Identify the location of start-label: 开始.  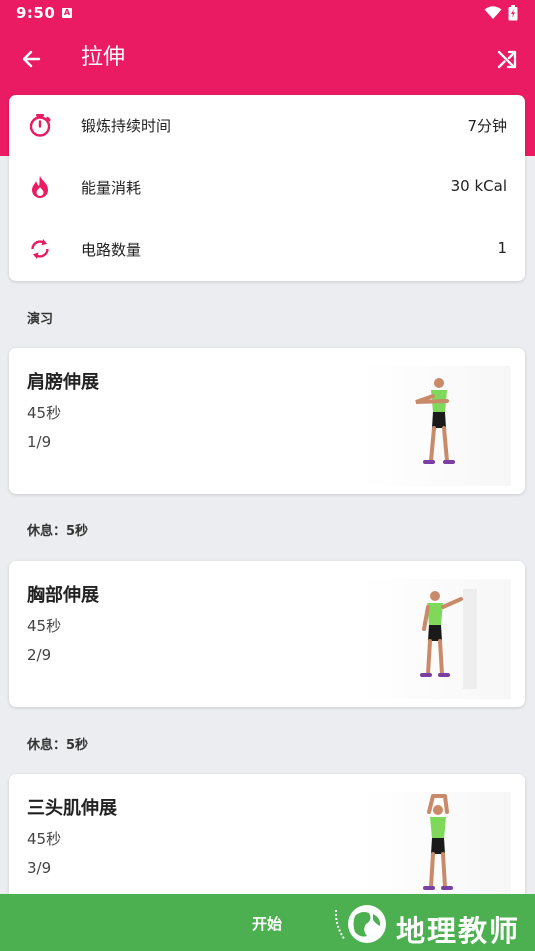
(267, 924).